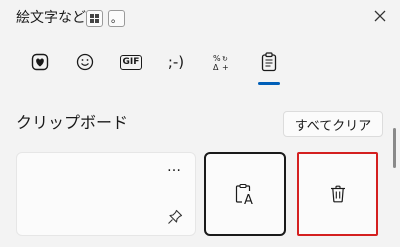  What do you see at coordinates (116, 18) in the screenshot?
I see `period-key: 。` at bounding box center [116, 18].